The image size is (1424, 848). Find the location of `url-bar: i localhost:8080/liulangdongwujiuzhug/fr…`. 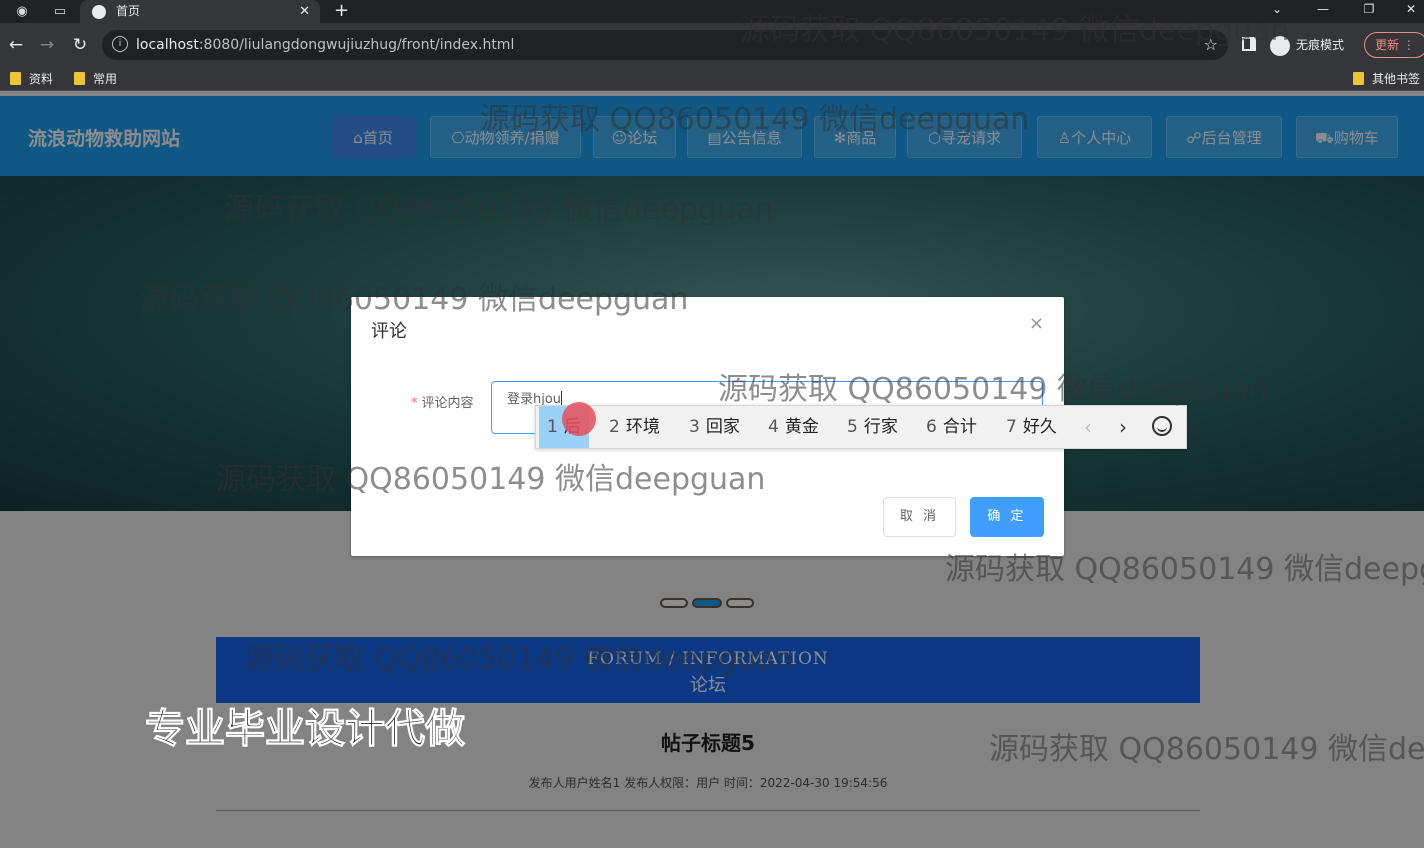

url-bar: i localhost:8080/liulangdongwujiuzhug/fr… is located at coordinates (665, 45).